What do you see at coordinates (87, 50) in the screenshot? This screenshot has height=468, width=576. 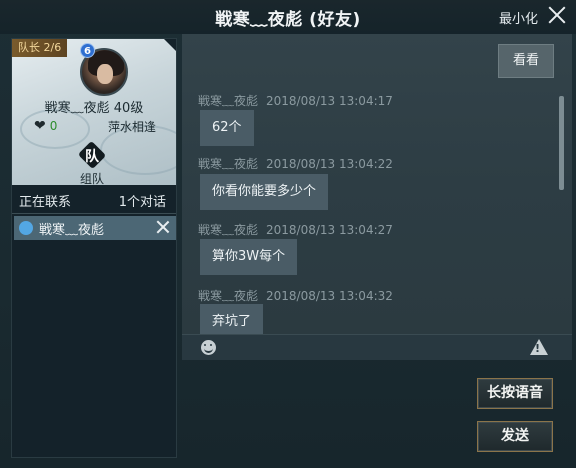 I see `class-badge-icon: 6` at bounding box center [87, 50].